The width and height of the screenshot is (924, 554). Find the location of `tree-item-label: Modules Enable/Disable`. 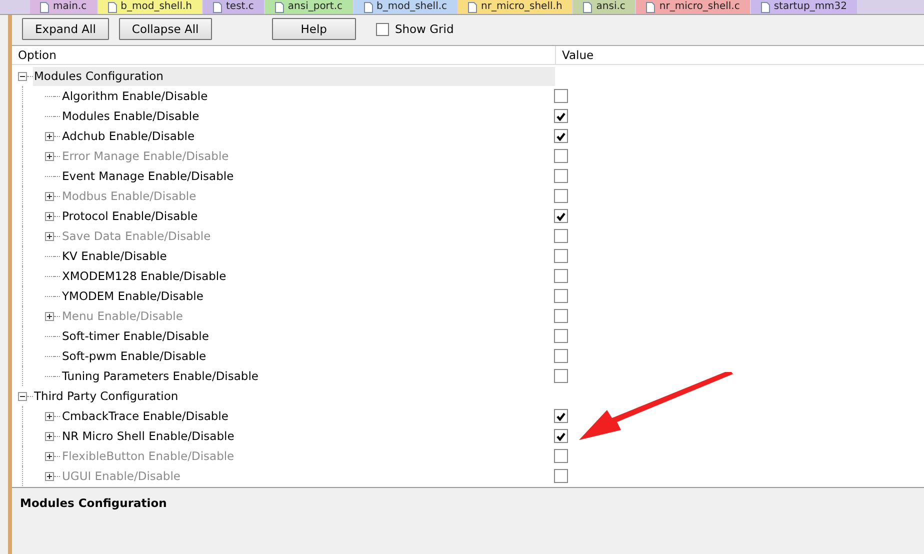

tree-item-label: Modules Enable/Disable is located at coordinates (130, 116).